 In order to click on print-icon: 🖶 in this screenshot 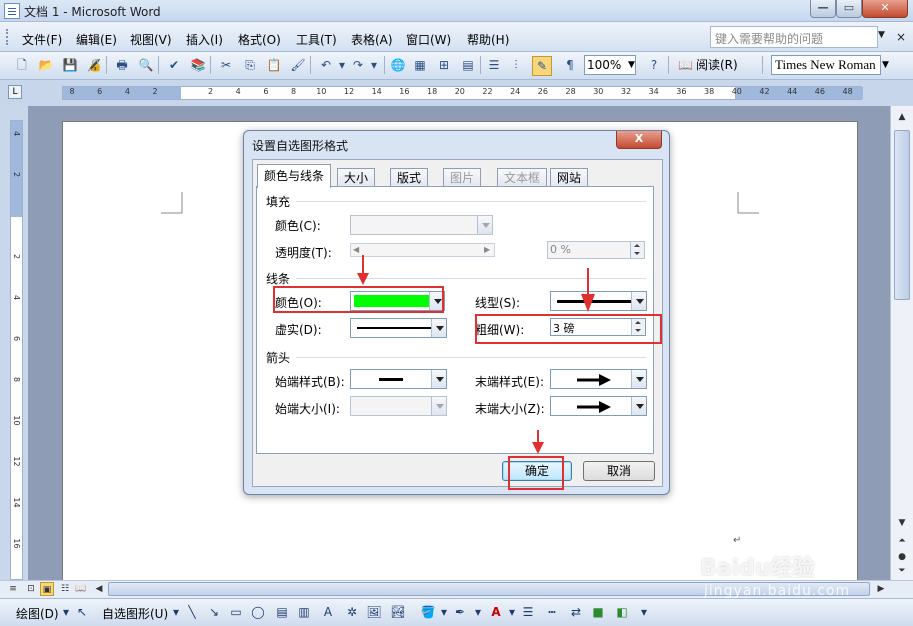, I will do `click(122, 65)`.